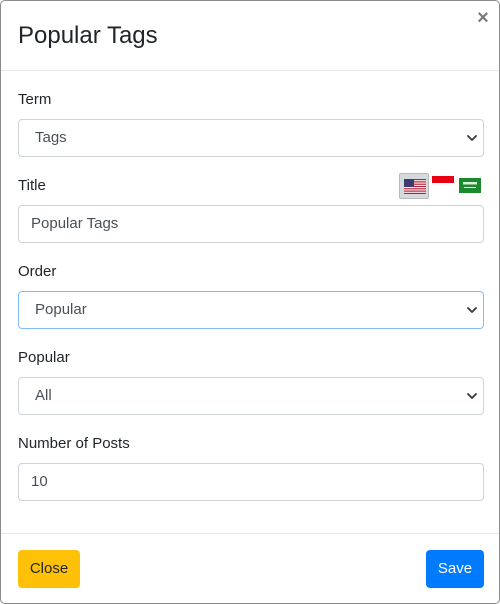 This screenshot has height=604, width=500. What do you see at coordinates (51, 137) in the screenshot?
I see `term-select-value: Tags` at bounding box center [51, 137].